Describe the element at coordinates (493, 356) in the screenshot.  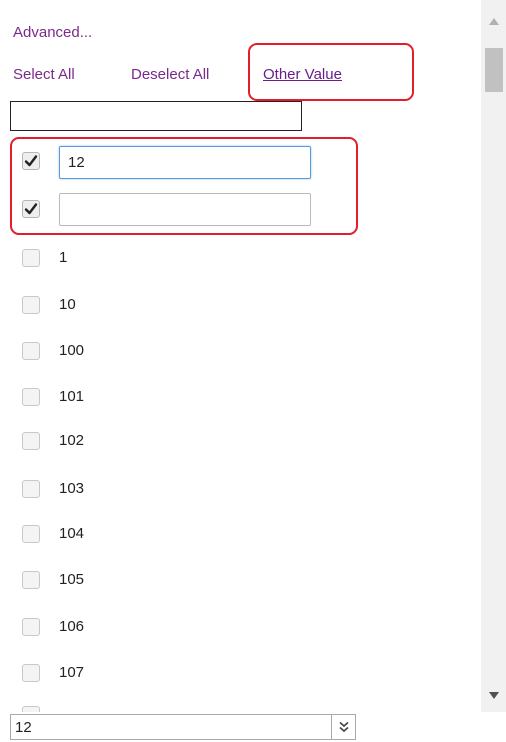
I see `vertical-scrollbar` at that location.